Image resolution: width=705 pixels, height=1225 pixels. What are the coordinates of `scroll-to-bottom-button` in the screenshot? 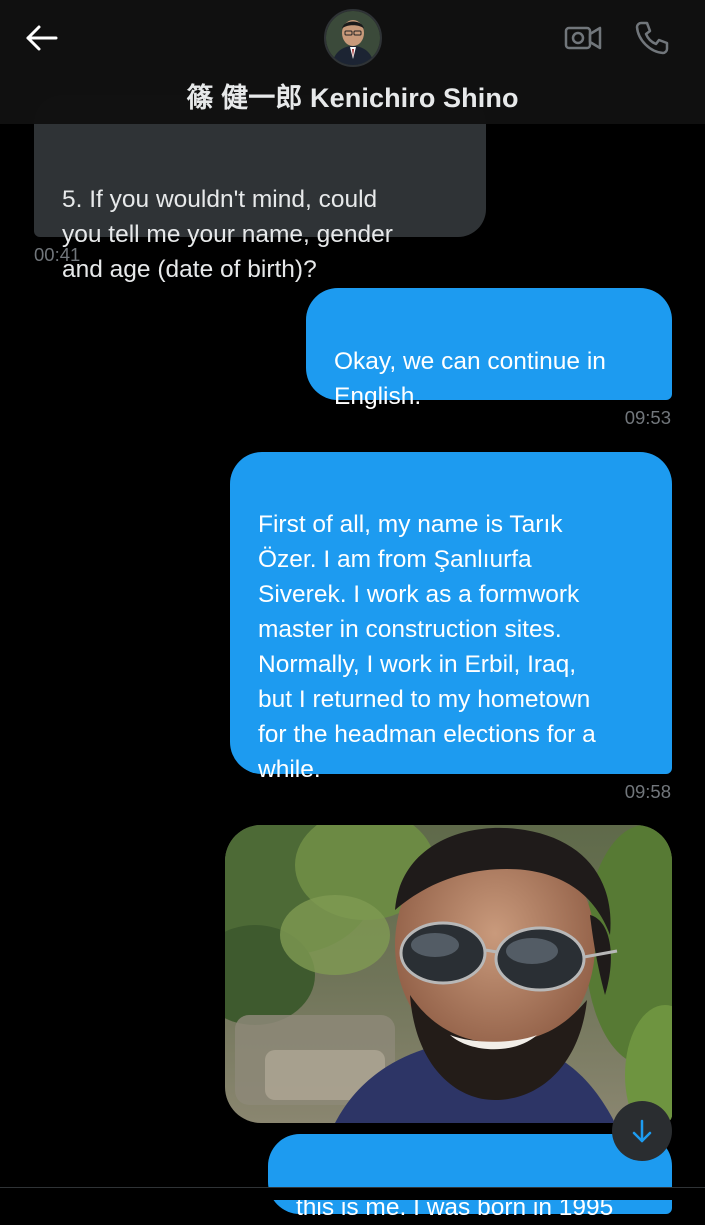 It's located at (642, 1131).